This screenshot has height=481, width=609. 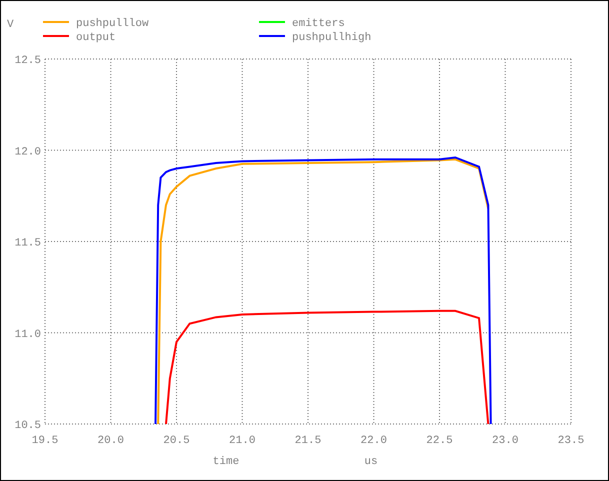 I want to click on y-tick-label: 10.5, so click(x=27, y=426).